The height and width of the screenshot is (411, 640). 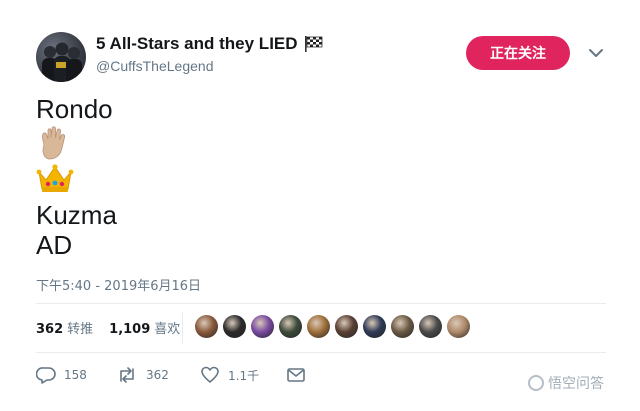 I want to click on message-action, so click(x=296, y=375).